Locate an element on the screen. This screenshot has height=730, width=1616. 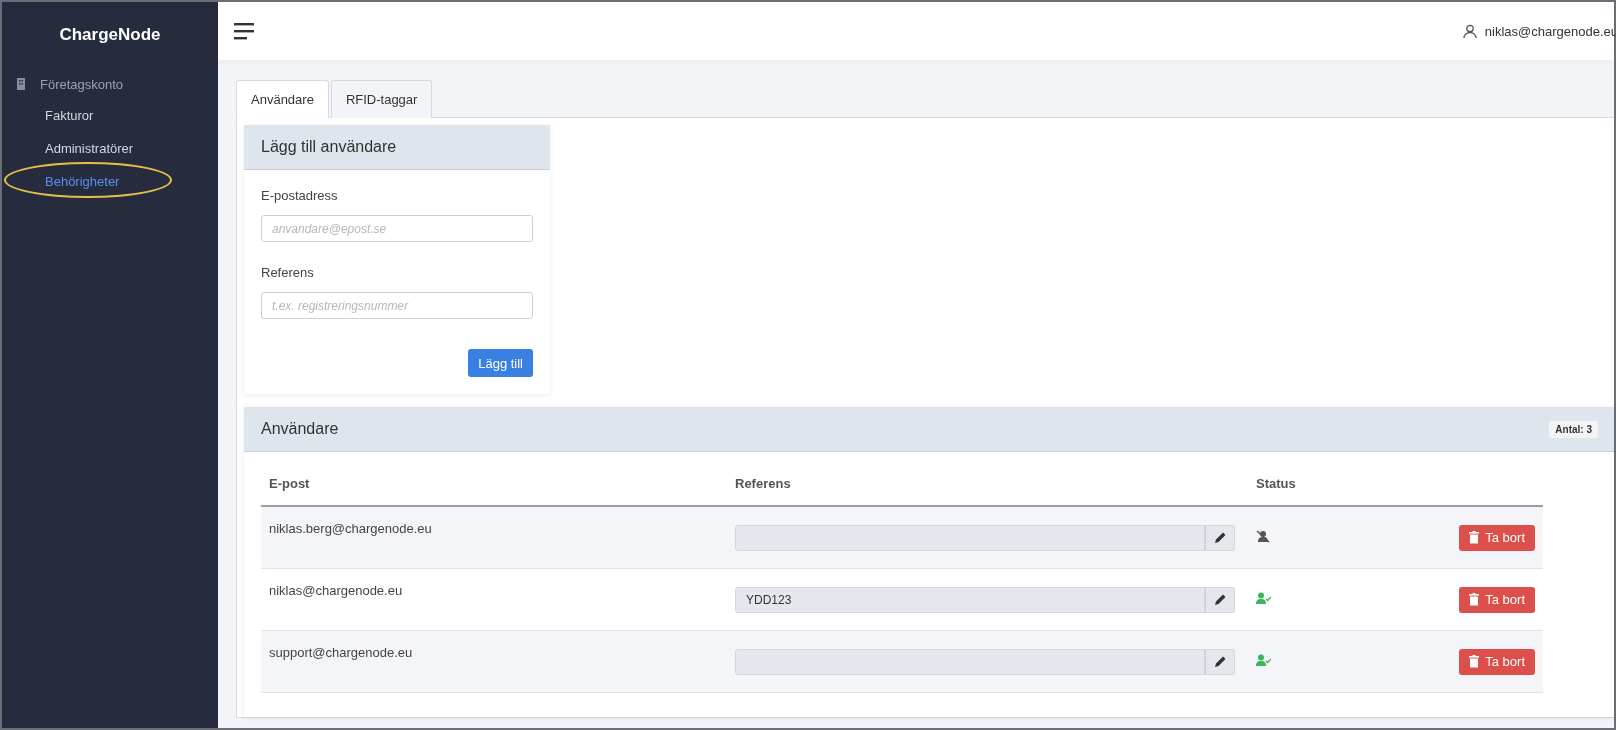
sidebar-item: Fakturor is located at coordinates (110, 115).